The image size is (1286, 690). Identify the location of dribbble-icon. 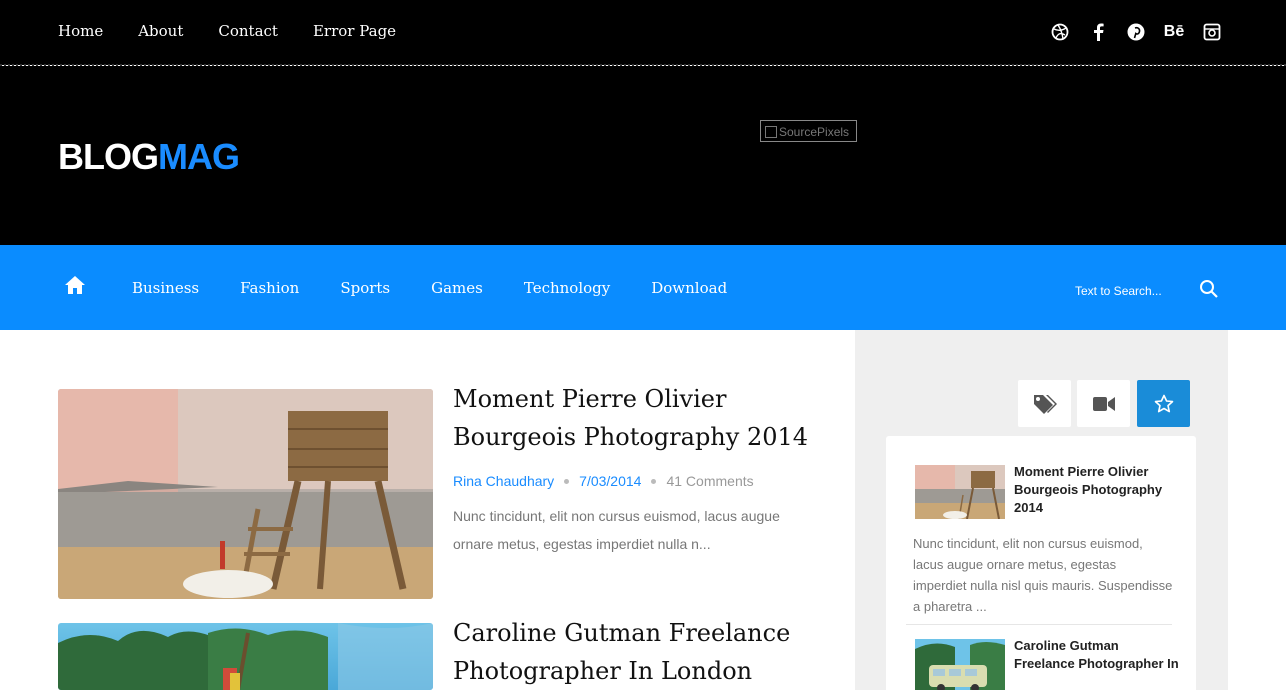
(1060, 32).